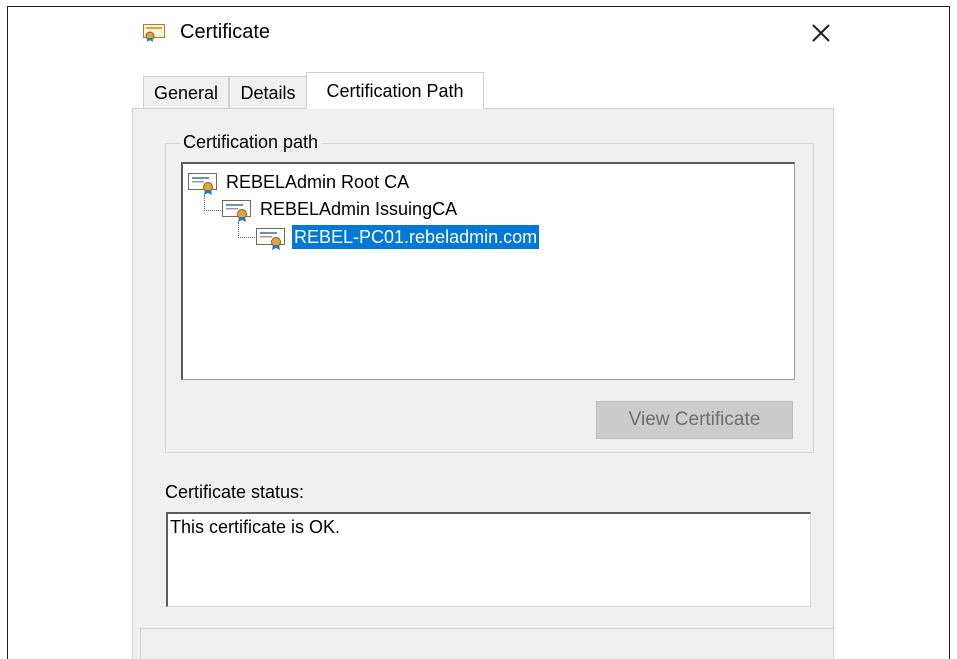 This screenshot has width=957, height=659. Describe the element at coordinates (251, 142) in the screenshot. I see `certification-path-label: Certification path` at that location.